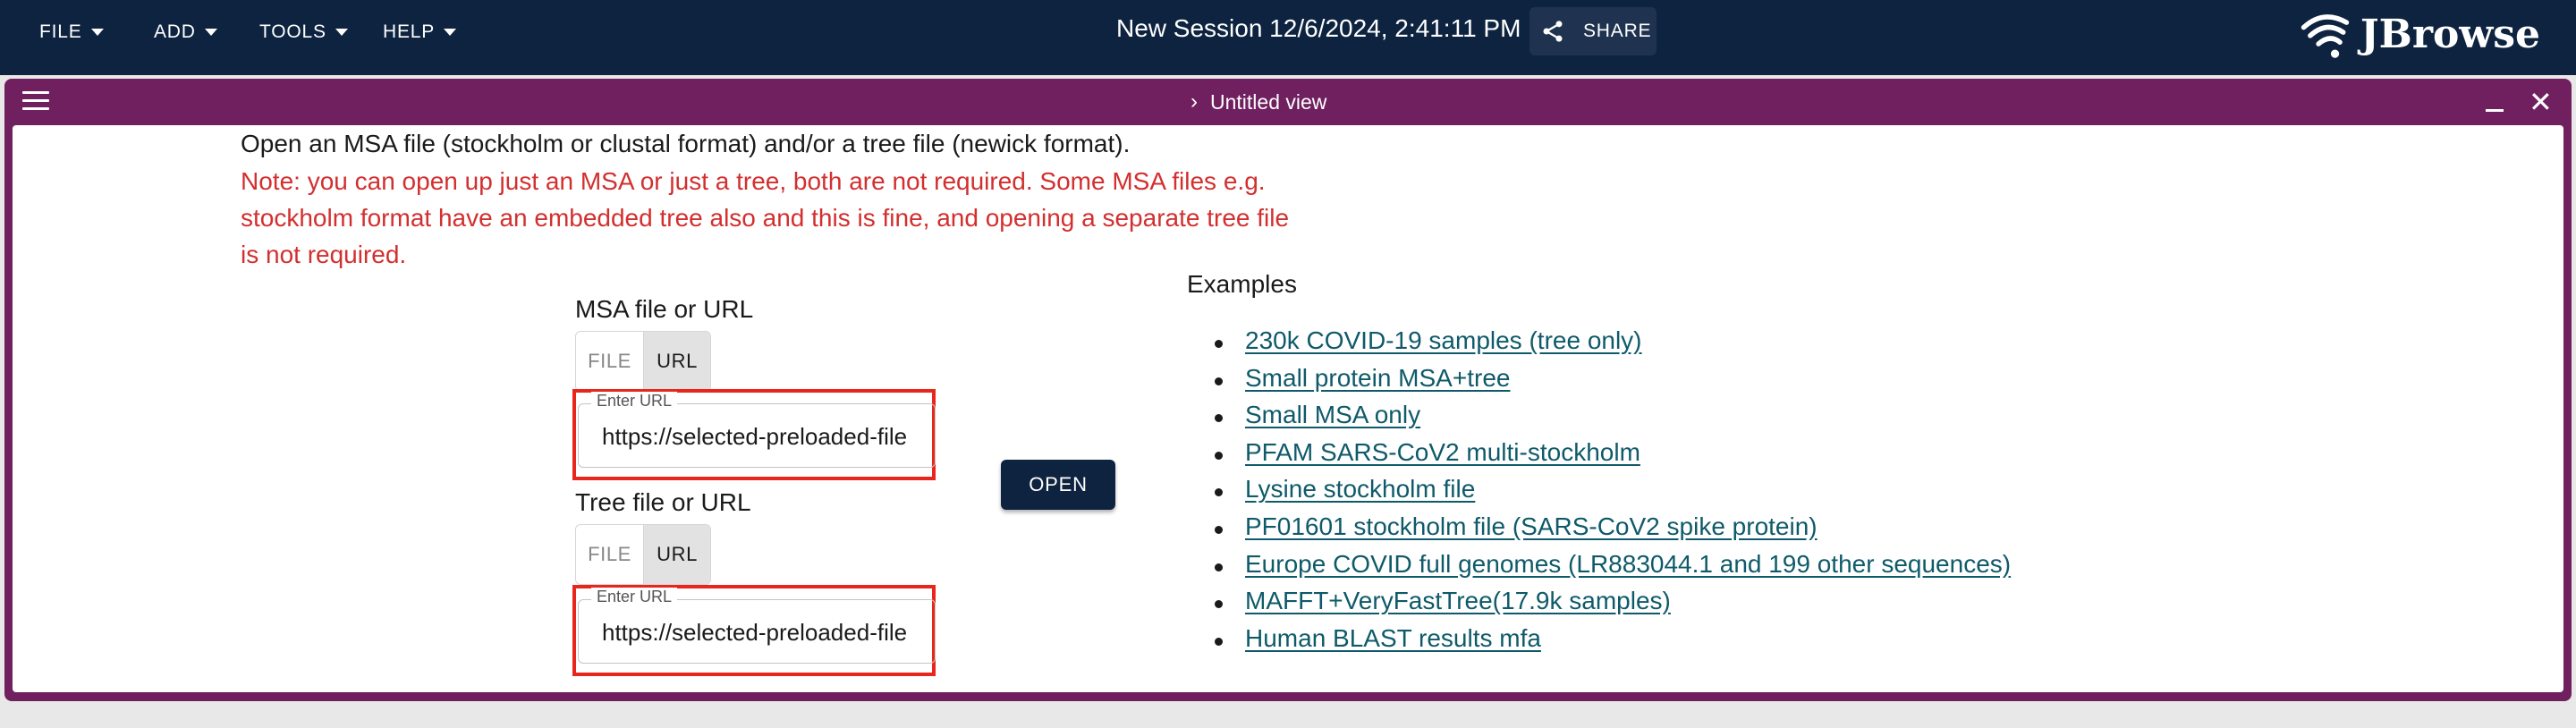 The height and width of the screenshot is (728, 2576). Describe the element at coordinates (1443, 340) in the screenshot. I see `example-link: 230k COVID-19 samples (tree only)` at that location.